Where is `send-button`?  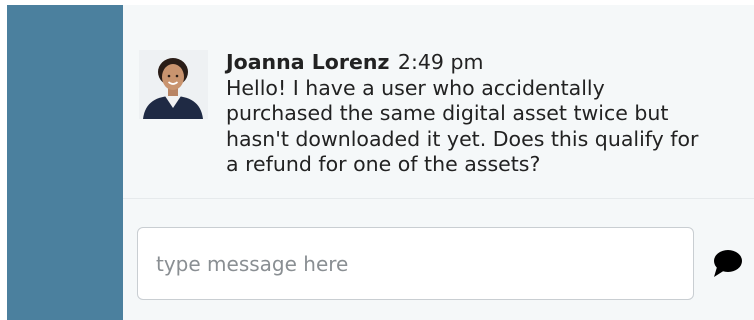 send-button is located at coordinates (727, 263).